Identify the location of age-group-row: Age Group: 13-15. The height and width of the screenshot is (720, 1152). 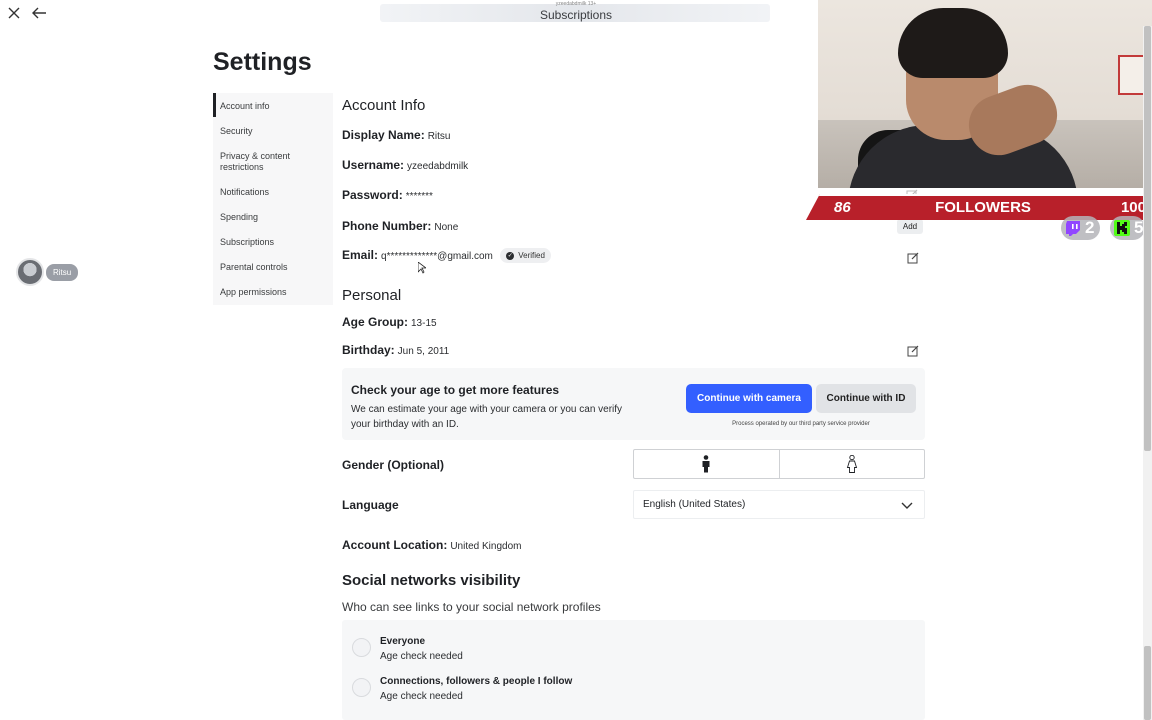
(389, 322).